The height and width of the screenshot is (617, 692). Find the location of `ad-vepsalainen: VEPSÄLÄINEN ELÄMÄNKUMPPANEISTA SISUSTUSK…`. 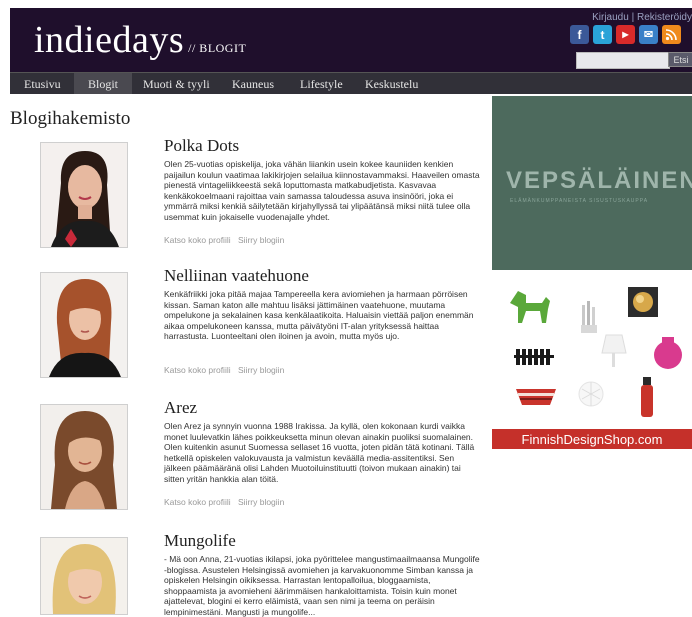

ad-vepsalainen: VEPSÄLÄINEN ELÄMÄNKUMPPANEISTA SISUSTUSK… is located at coordinates (592, 183).